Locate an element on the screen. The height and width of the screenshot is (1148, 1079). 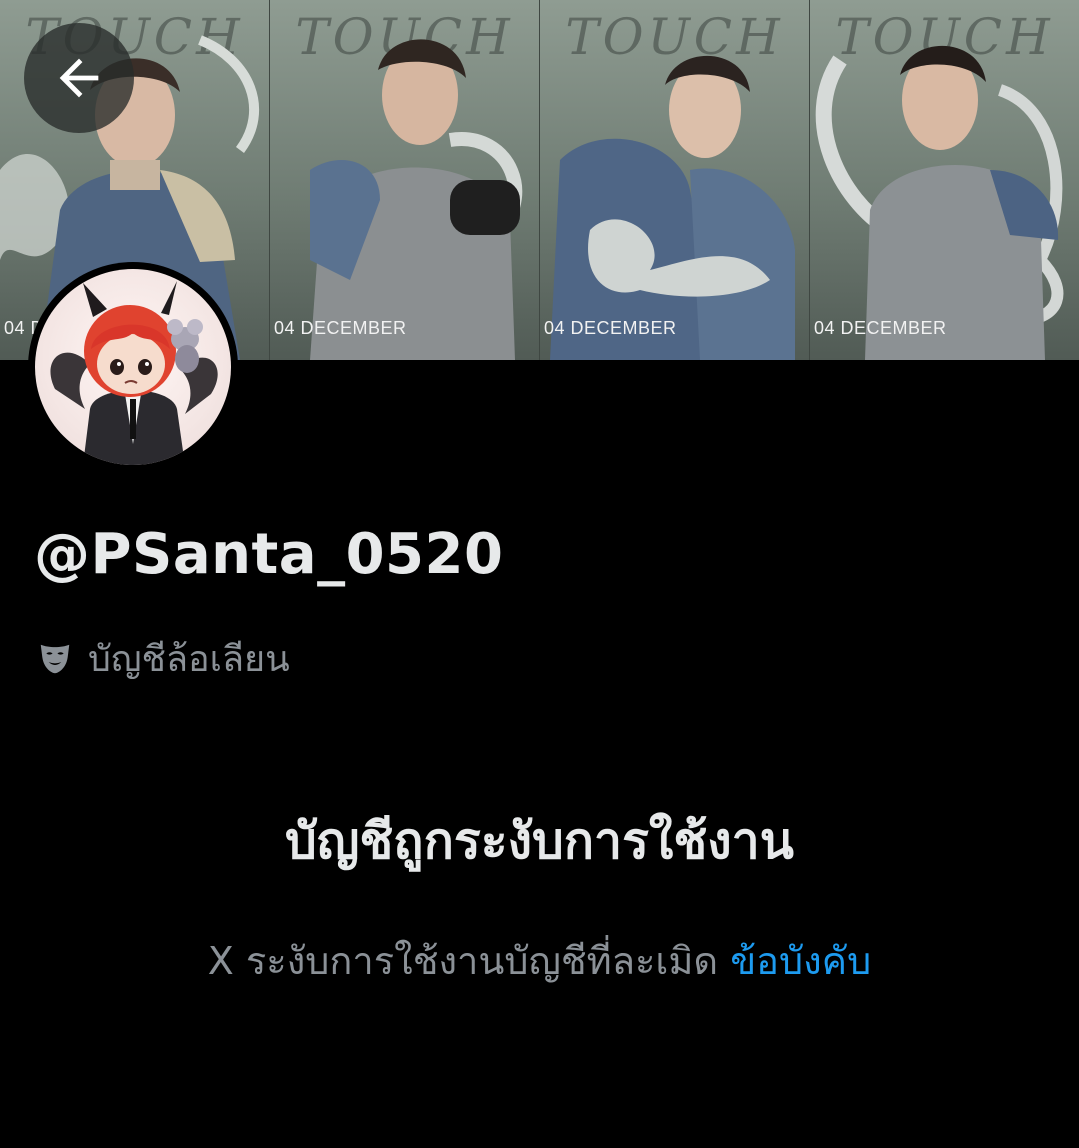
suspended-description-text: X ระงับการใช้งานบัญชีที่ละเมิด is located at coordinates (469, 961).